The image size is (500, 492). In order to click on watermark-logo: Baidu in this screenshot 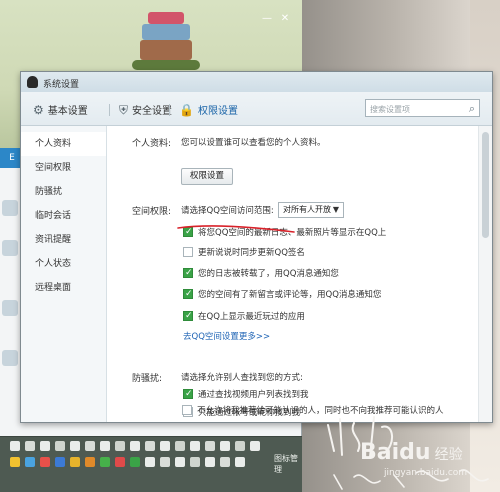, I will do `click(395, 452)`.